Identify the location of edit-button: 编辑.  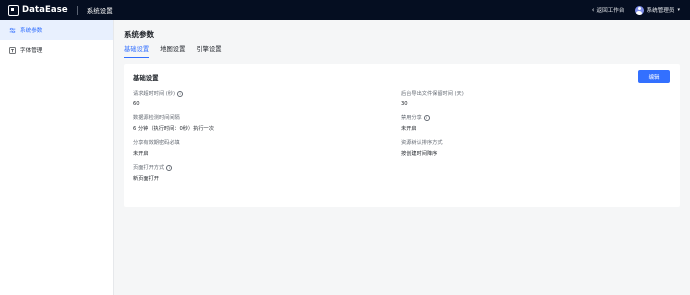
(654, 76).